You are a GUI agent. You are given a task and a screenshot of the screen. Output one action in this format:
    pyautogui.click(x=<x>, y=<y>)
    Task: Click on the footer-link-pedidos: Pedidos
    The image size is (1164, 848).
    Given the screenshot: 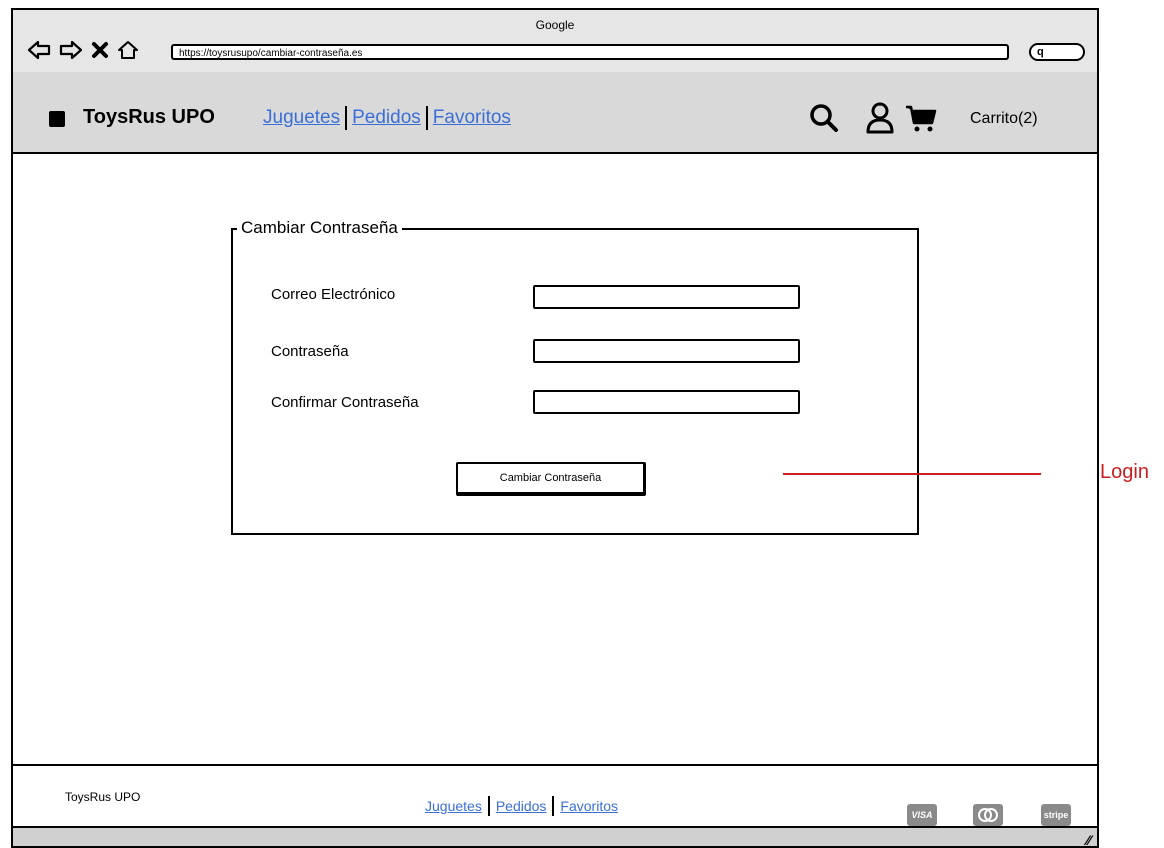 What is the action you would take?
    pyautogui.click(x=521, y=806)
    